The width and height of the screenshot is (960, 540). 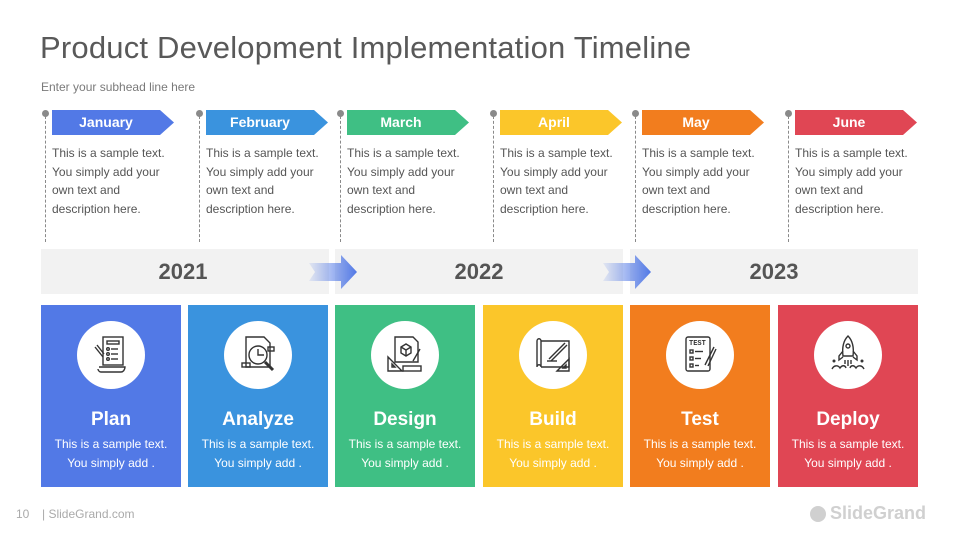 I want to click on month-tag: June, so click(x=856, y=122).